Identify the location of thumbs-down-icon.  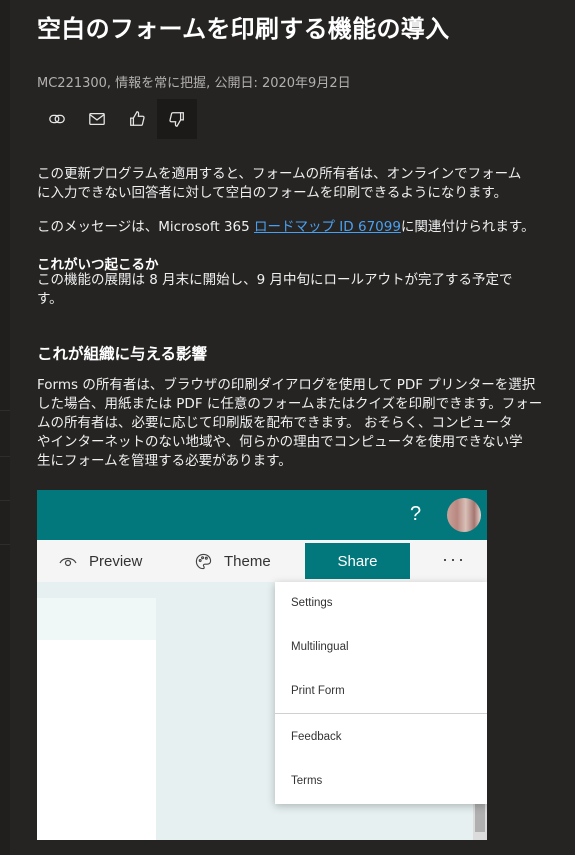
(176, 119).